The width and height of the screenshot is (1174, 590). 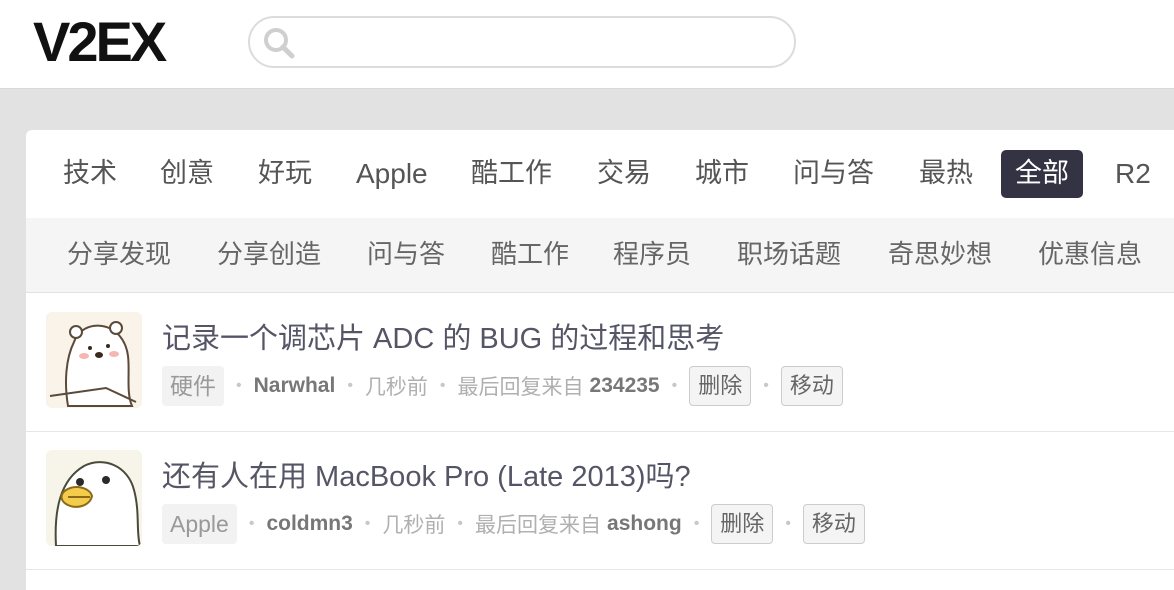 I want to click on subtab-jobs: 酷工作, so click(x=530, y=255).